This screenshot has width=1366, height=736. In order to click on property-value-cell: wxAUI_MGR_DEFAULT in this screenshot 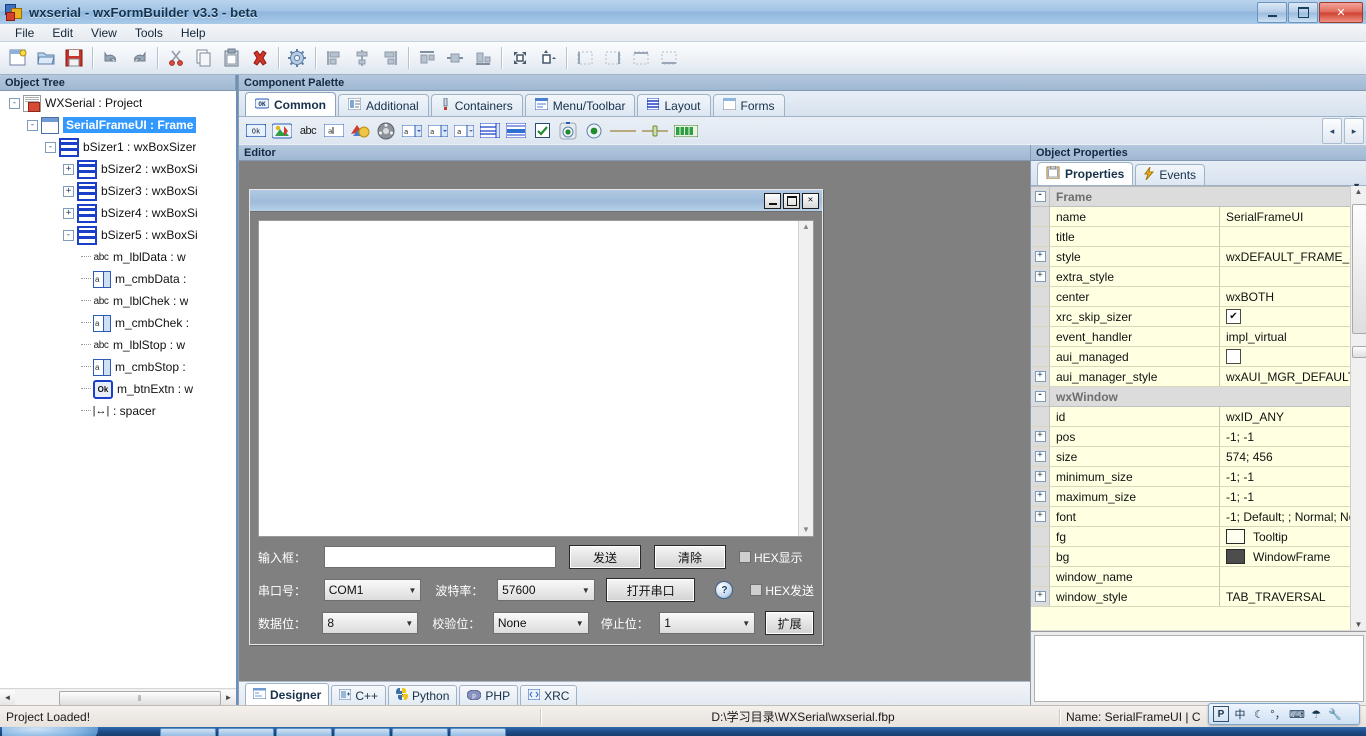, I will do `click(1293, 376)`.